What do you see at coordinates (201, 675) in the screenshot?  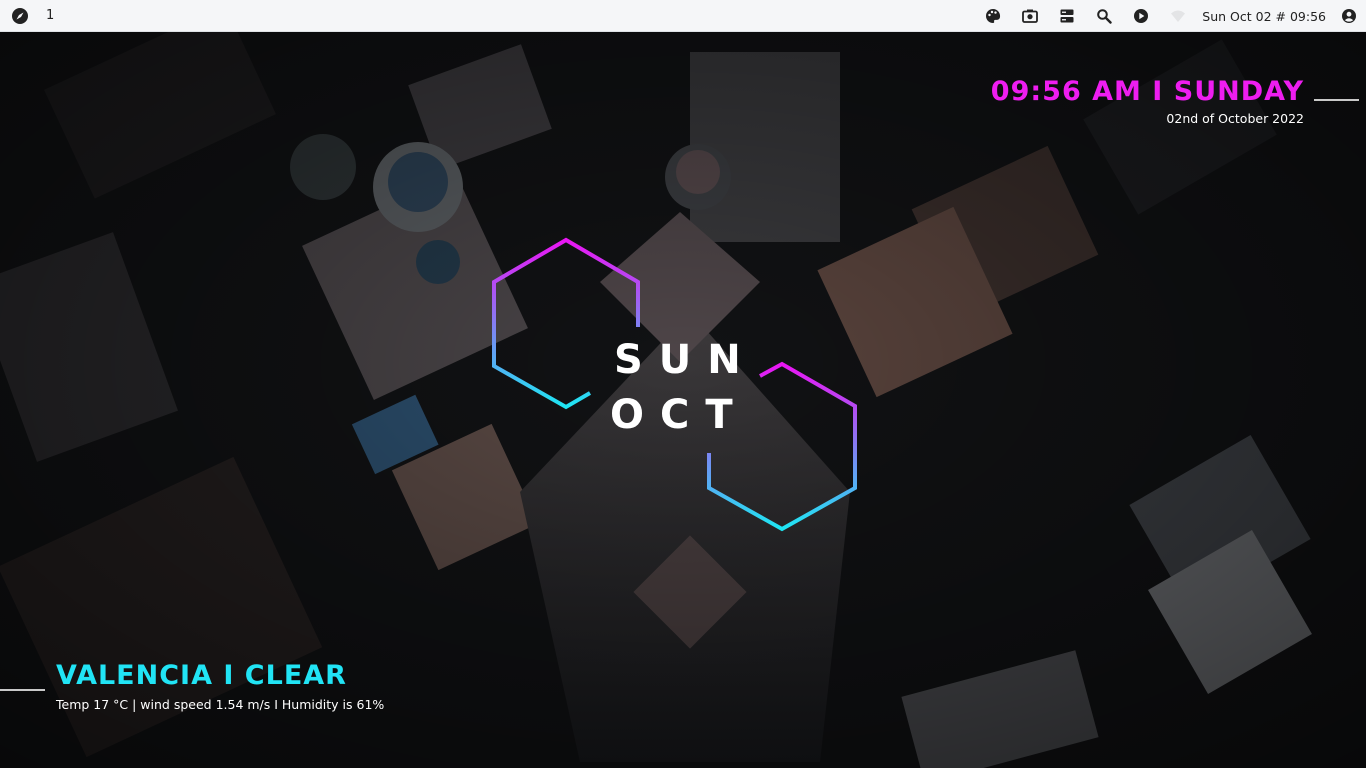 I see `weather-location-condition: VALENCIA I CLEAR` at bounding box center [201, 675].